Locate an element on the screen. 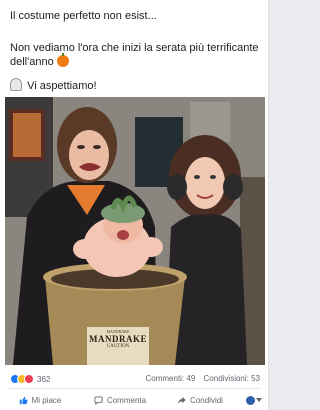 The width and height of the screenshot is (320, 410). reaction-audience-selector is located at coordinates (254, 400).